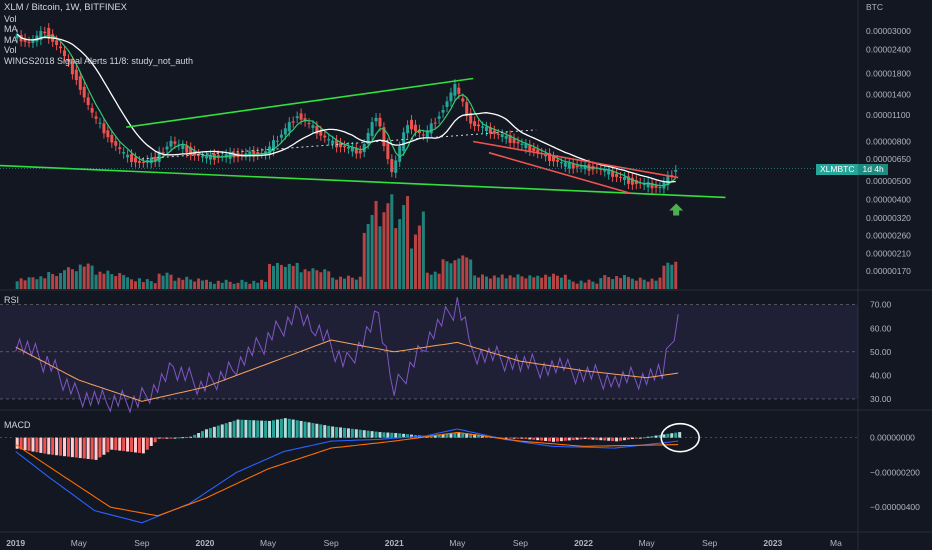 This screenshot has width=932, height=550. Describe the element at coordinates (299, 102) in the screenshot. I see `trendline` at that location.